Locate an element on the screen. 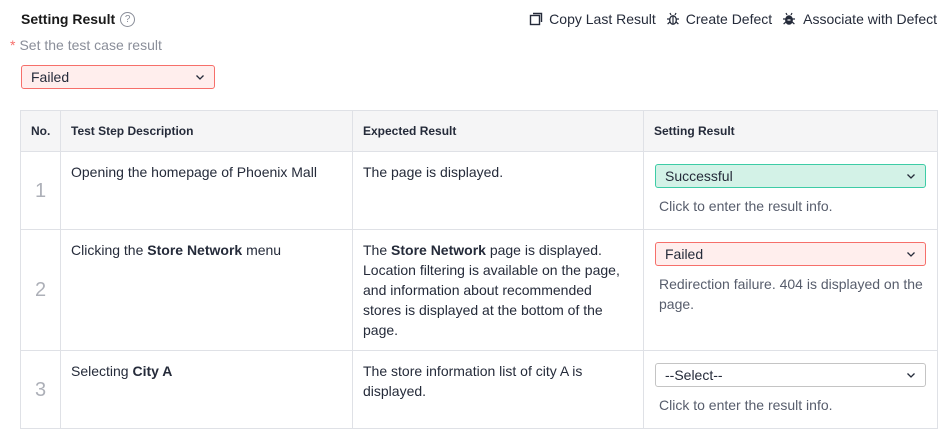 This screenshot has width=947, height=437. step-result-select: --Select-- is located at coordinates (790, 375).